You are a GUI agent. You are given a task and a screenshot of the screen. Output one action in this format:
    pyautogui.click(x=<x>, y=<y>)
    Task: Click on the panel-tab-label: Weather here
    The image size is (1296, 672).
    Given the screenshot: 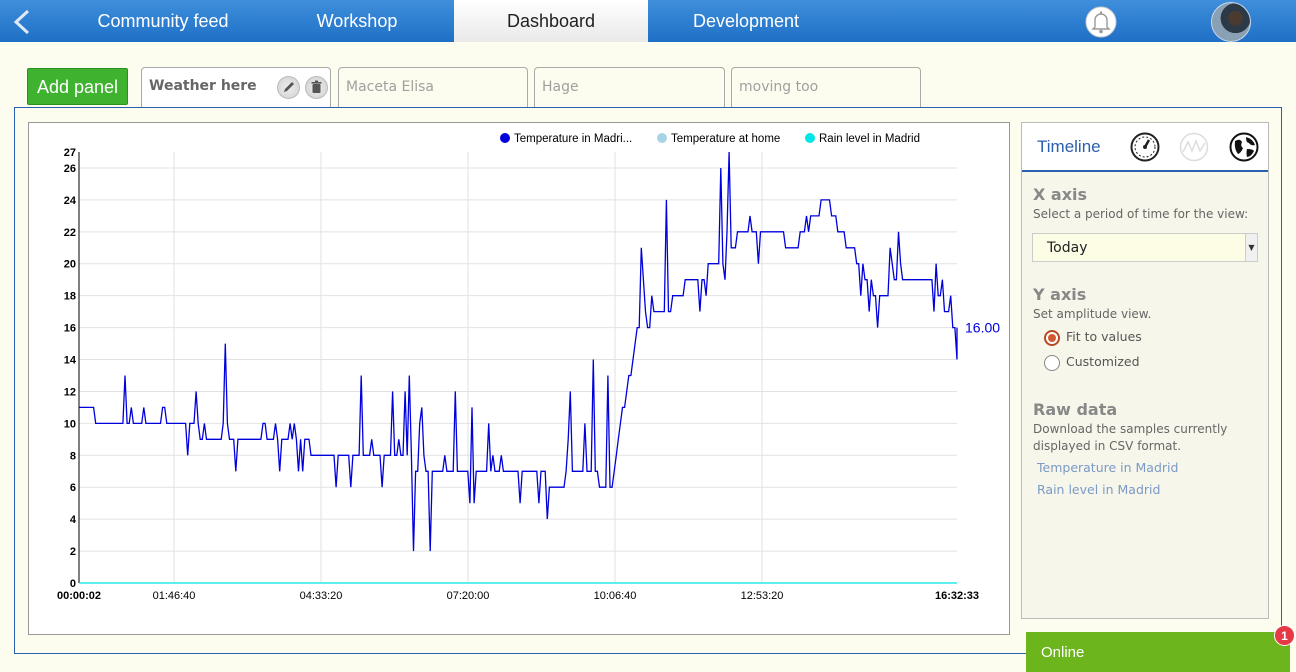 What is the action you would take?
    pyautogui.click(x=203, y=86)
    